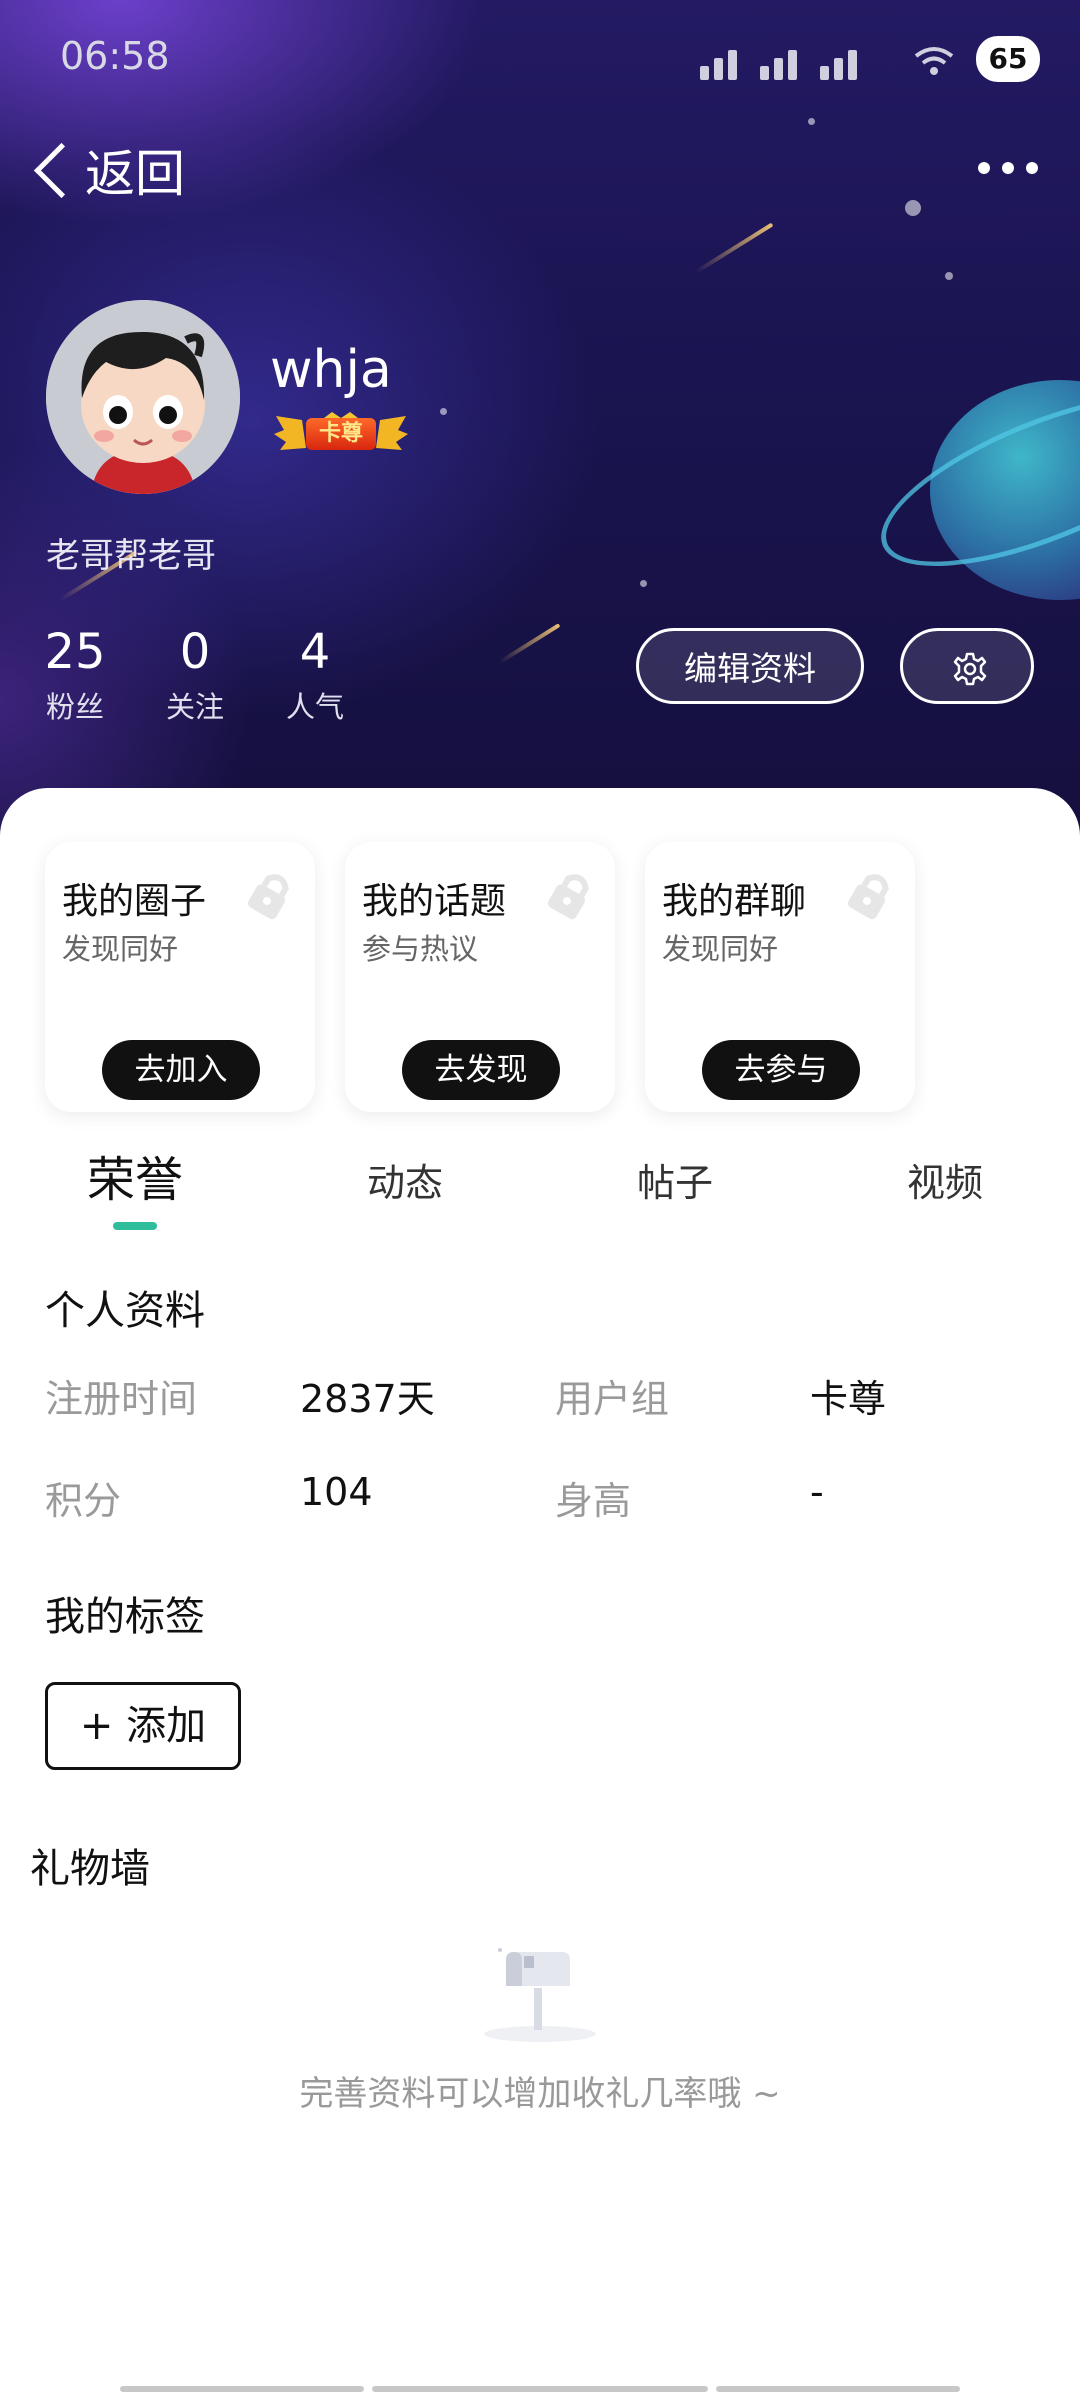 The width and height of the screenshot is (1080, 2400). I want to click on more-options-button, so click(1008, 168).